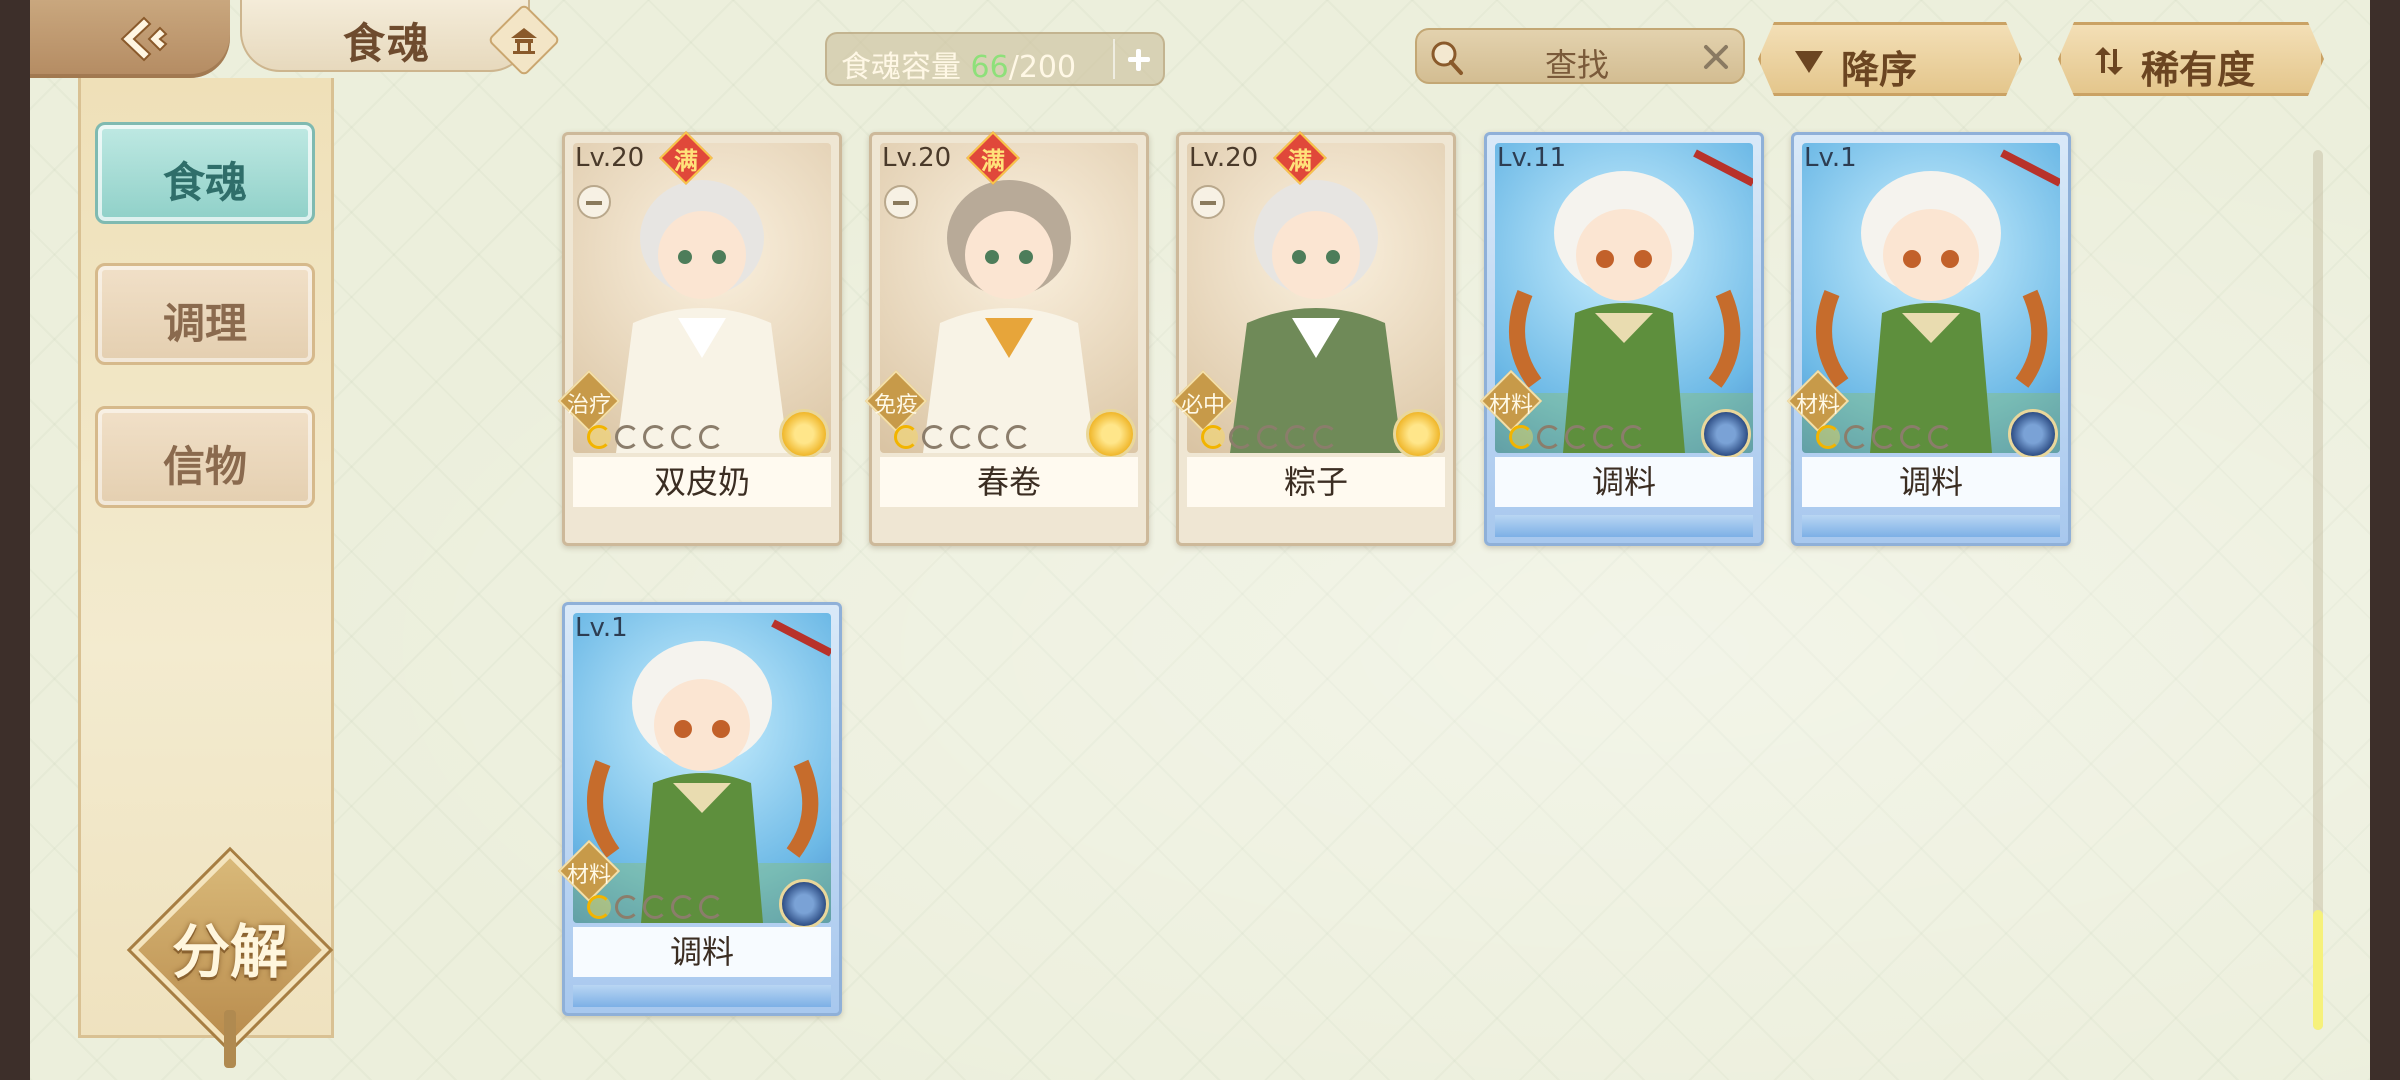 The width and height of the screenshot is (2400, 1080). What do you see at coordinates (1621, 339) in the screenshot?
I see `food-soul-card: Lv.11 材料调料` at bounding box center [1621, 339].